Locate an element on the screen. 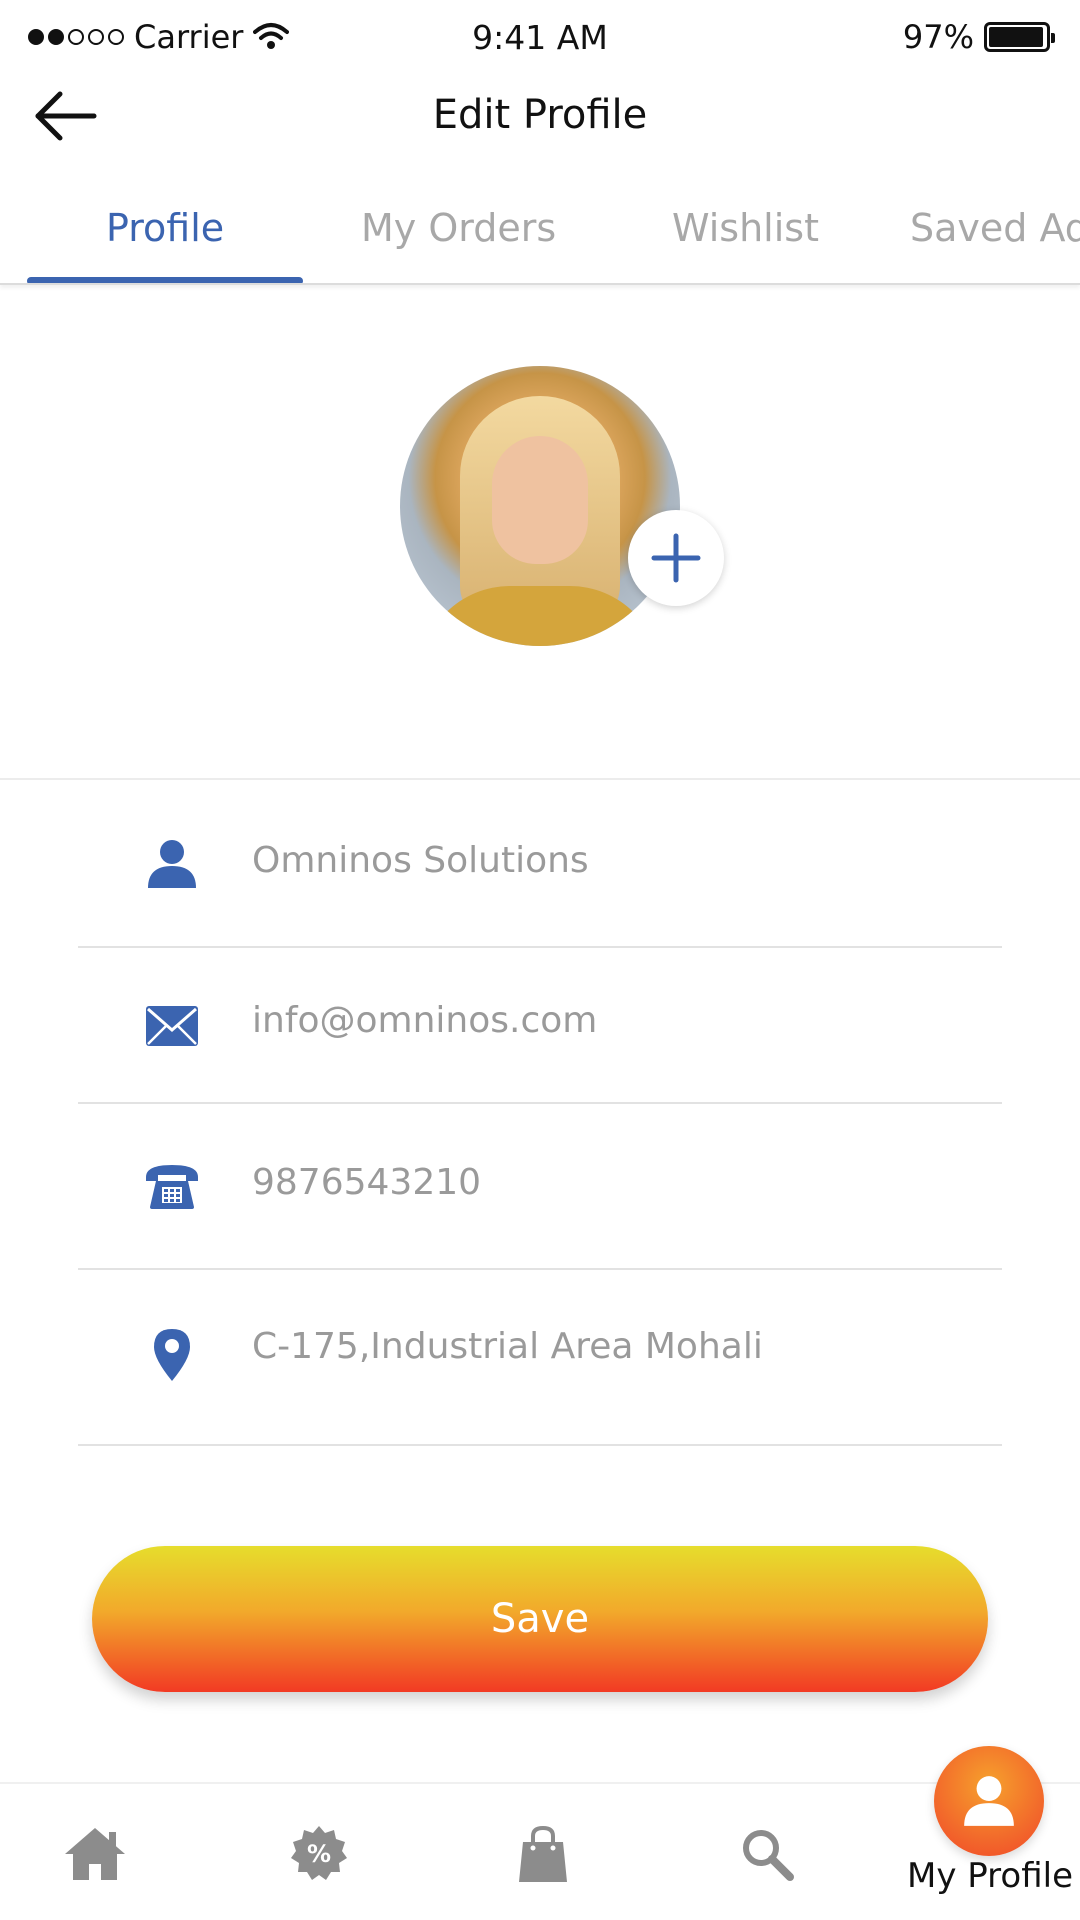 The image size is (1080, 1920). name-row is located at coordinates (540, 864).